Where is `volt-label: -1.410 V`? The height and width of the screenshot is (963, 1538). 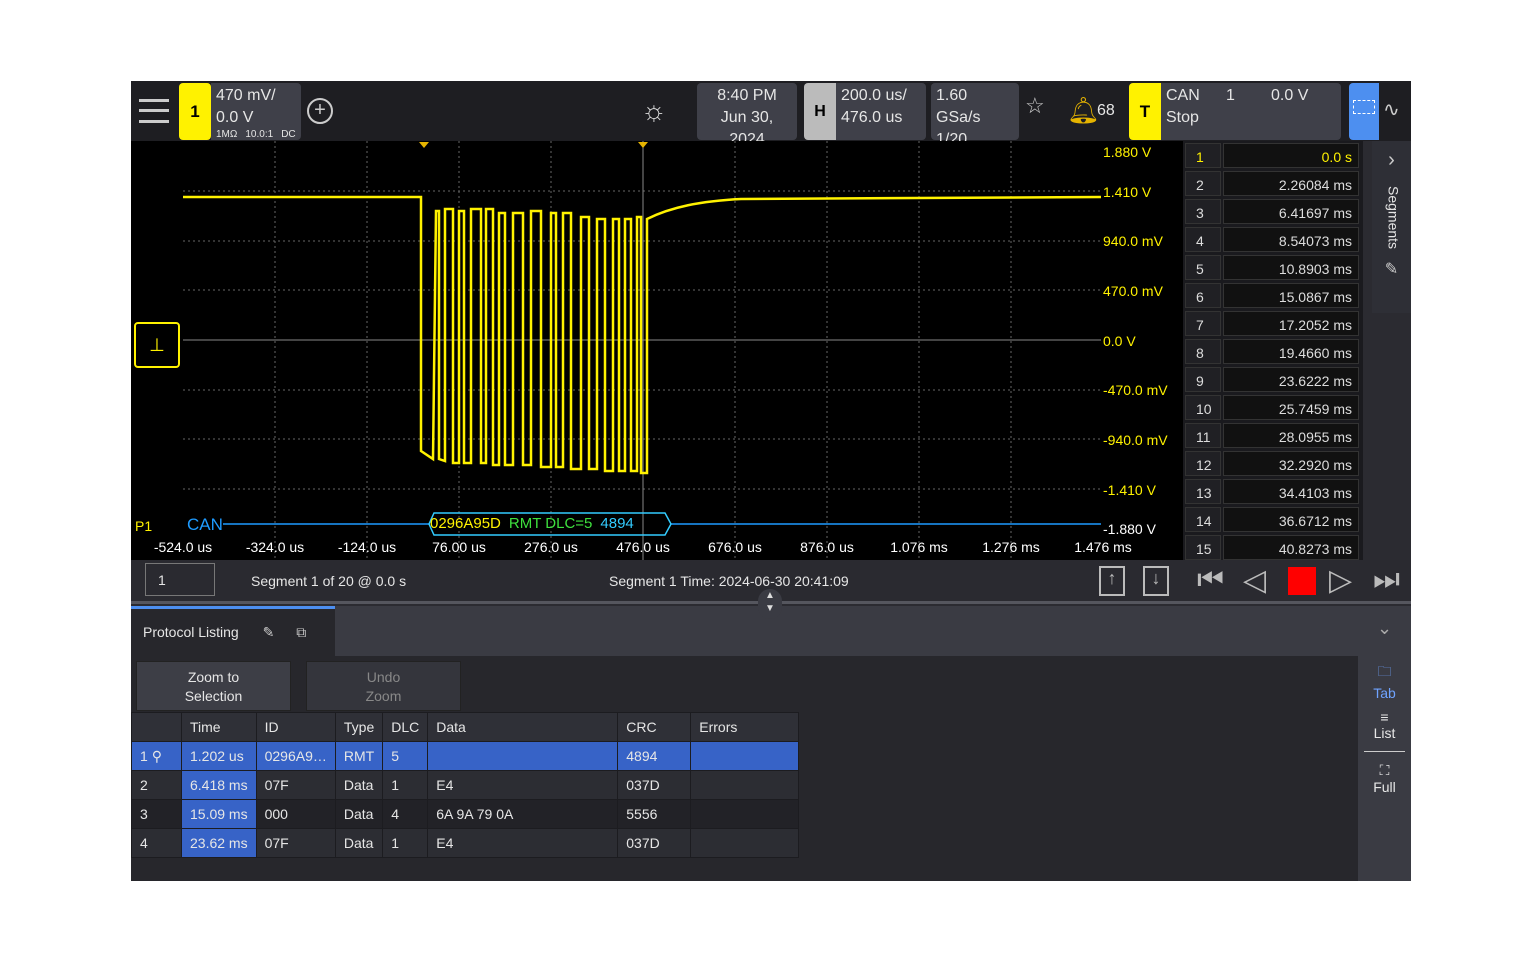
volt-label: -1.410 V is located at coordinates (1129, 490).